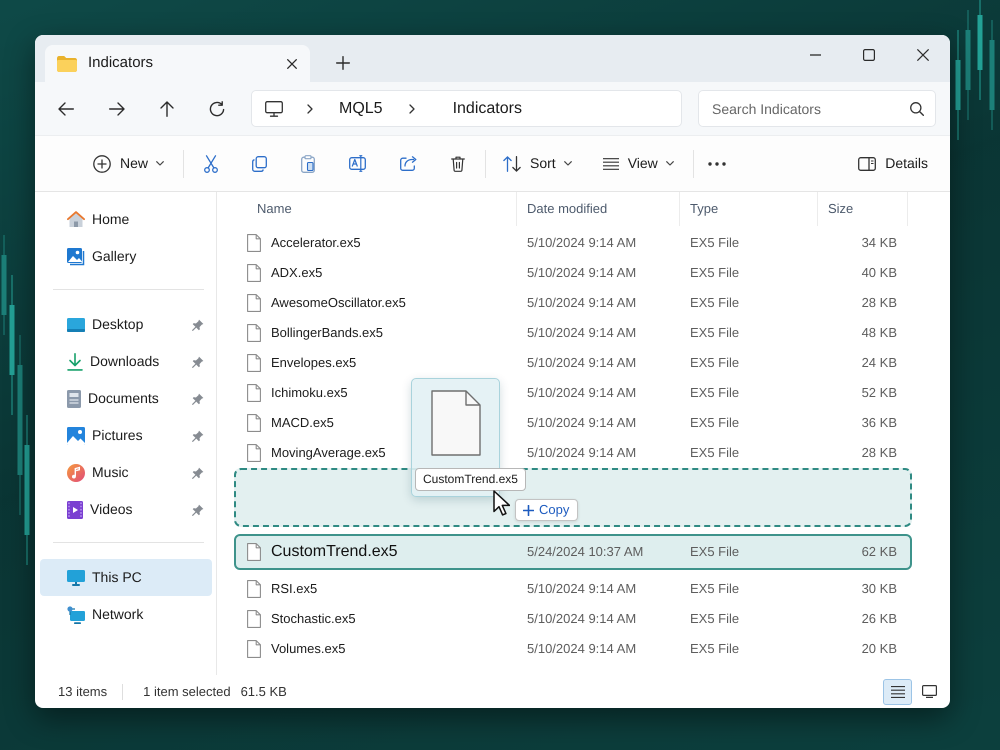 This screenshot has width=1000, height=750. I want to click on column-header: Size, so click(863, 209).